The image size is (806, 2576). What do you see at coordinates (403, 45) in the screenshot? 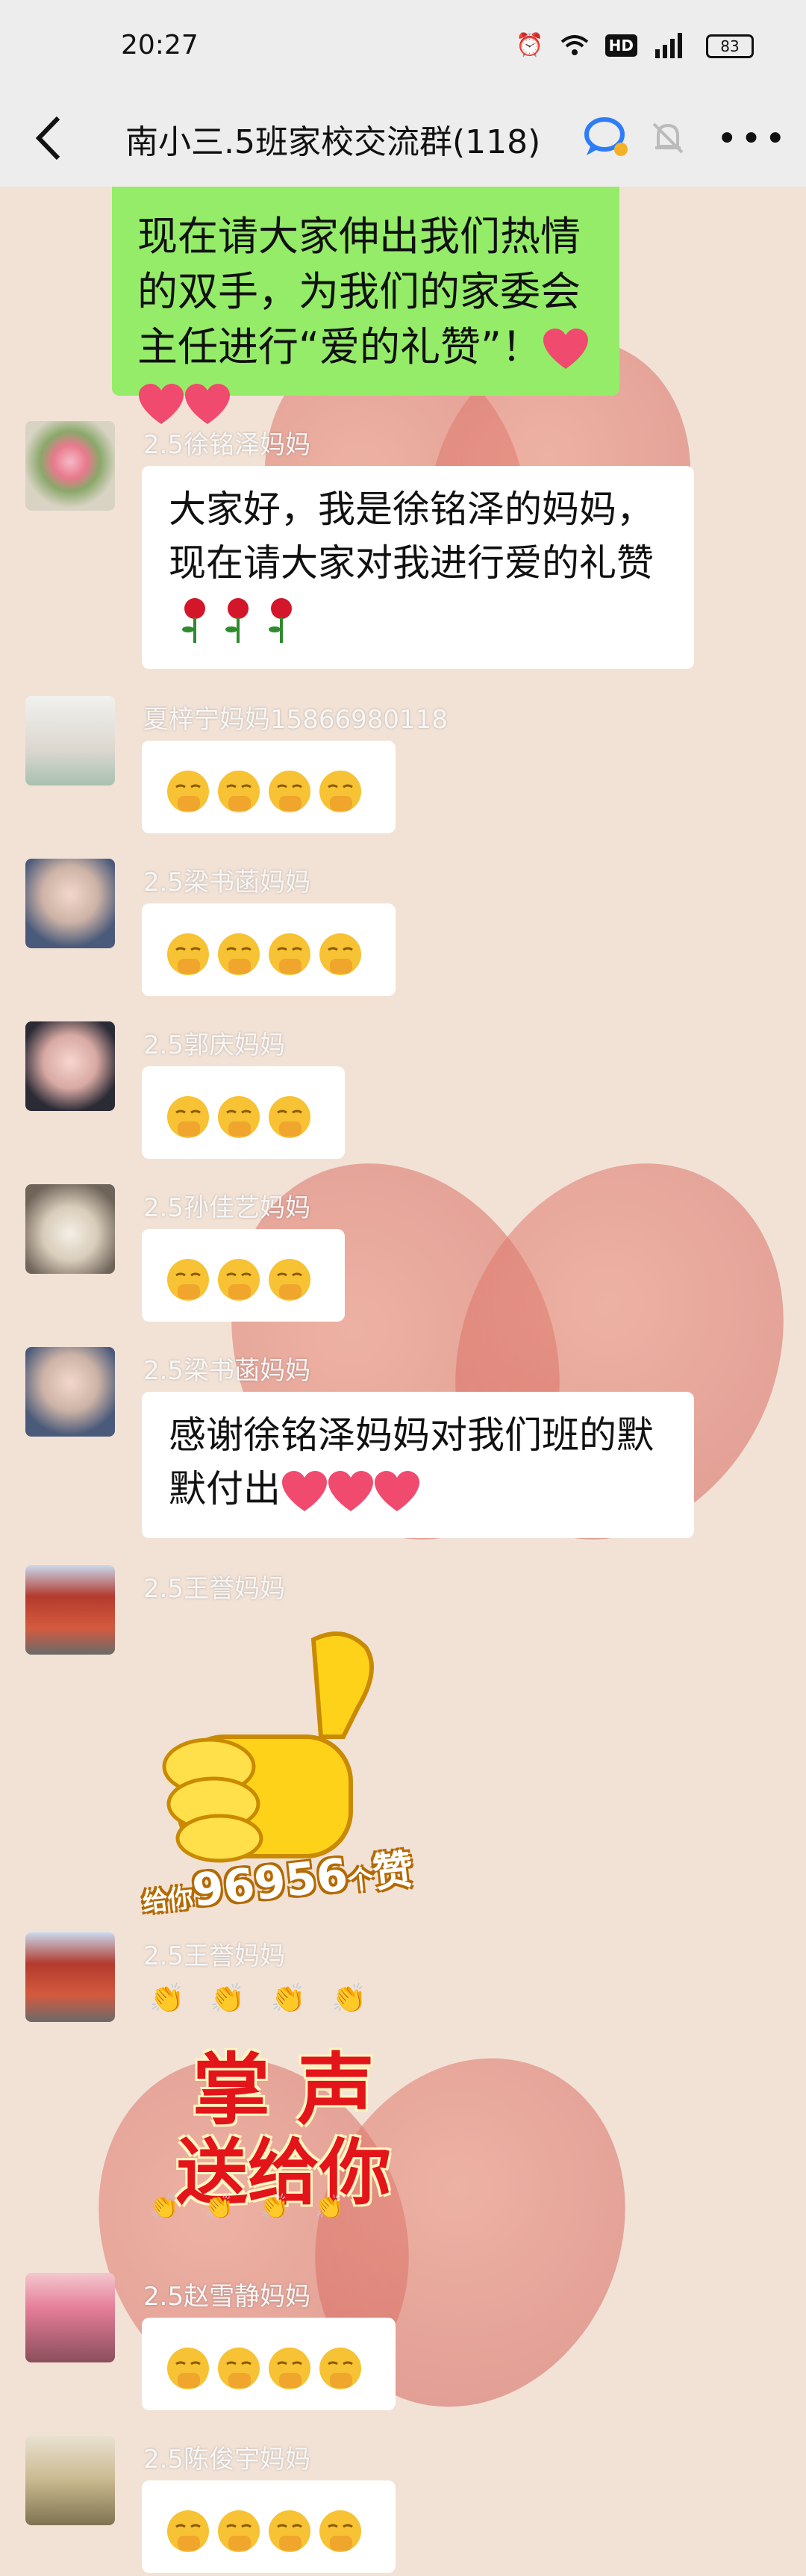
I see `status-bar: 20:27 ⏰ HD 83` at bounding box center [403, 45].